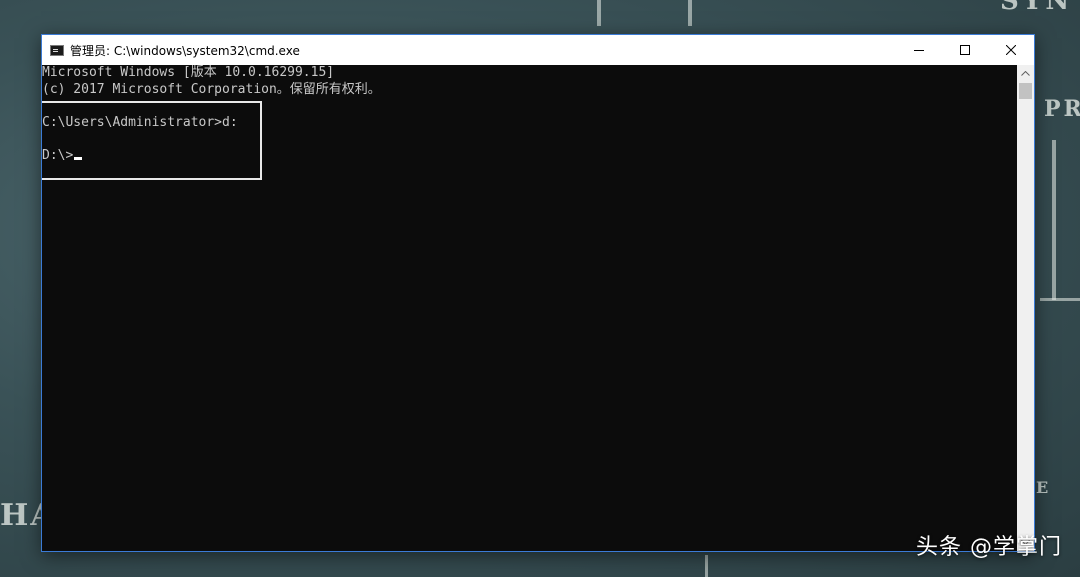 The image size is (1080, 577). What do you see at coordinates (1037, 8) in the screenshot?
I see `background-text: SYN` at bounding box center [1037, 8].